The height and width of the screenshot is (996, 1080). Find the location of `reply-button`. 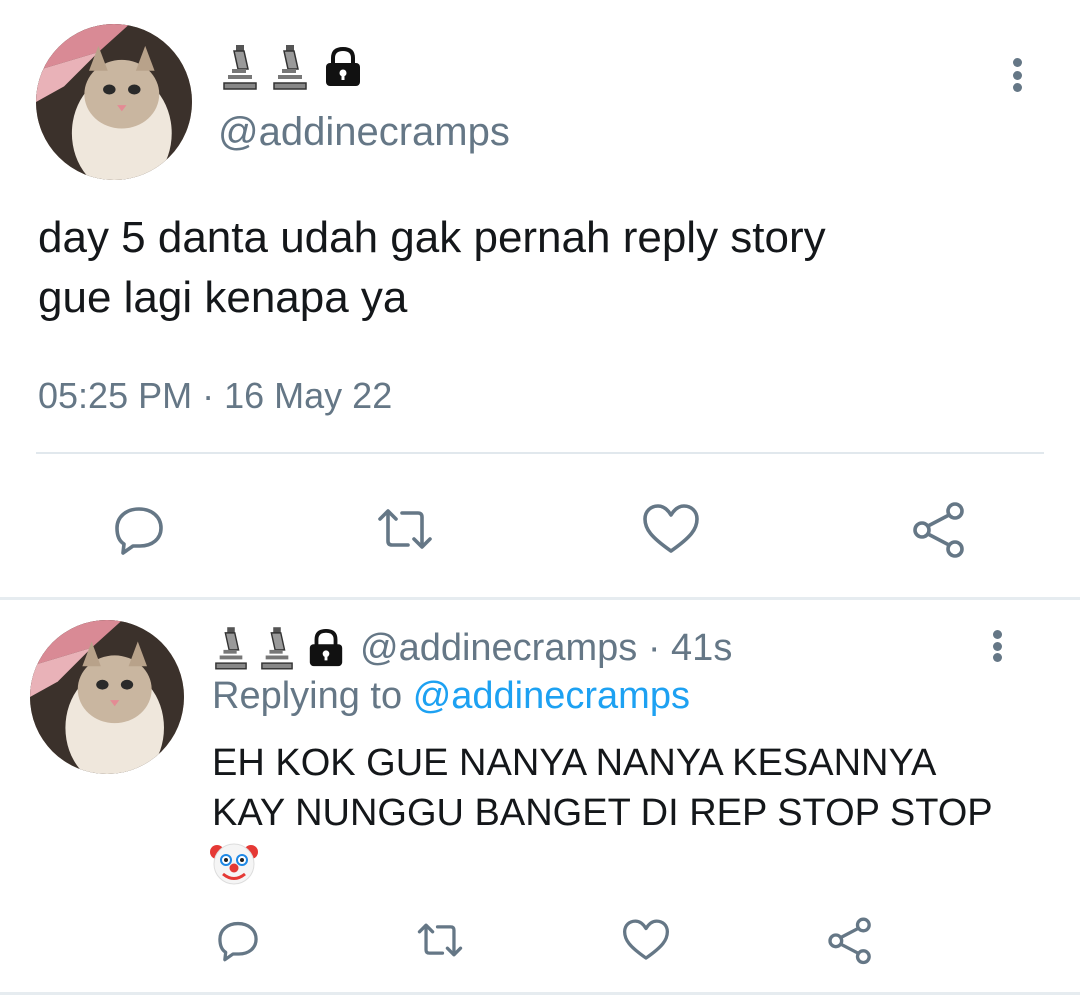

reply-button is located at coordinates (139, 529).